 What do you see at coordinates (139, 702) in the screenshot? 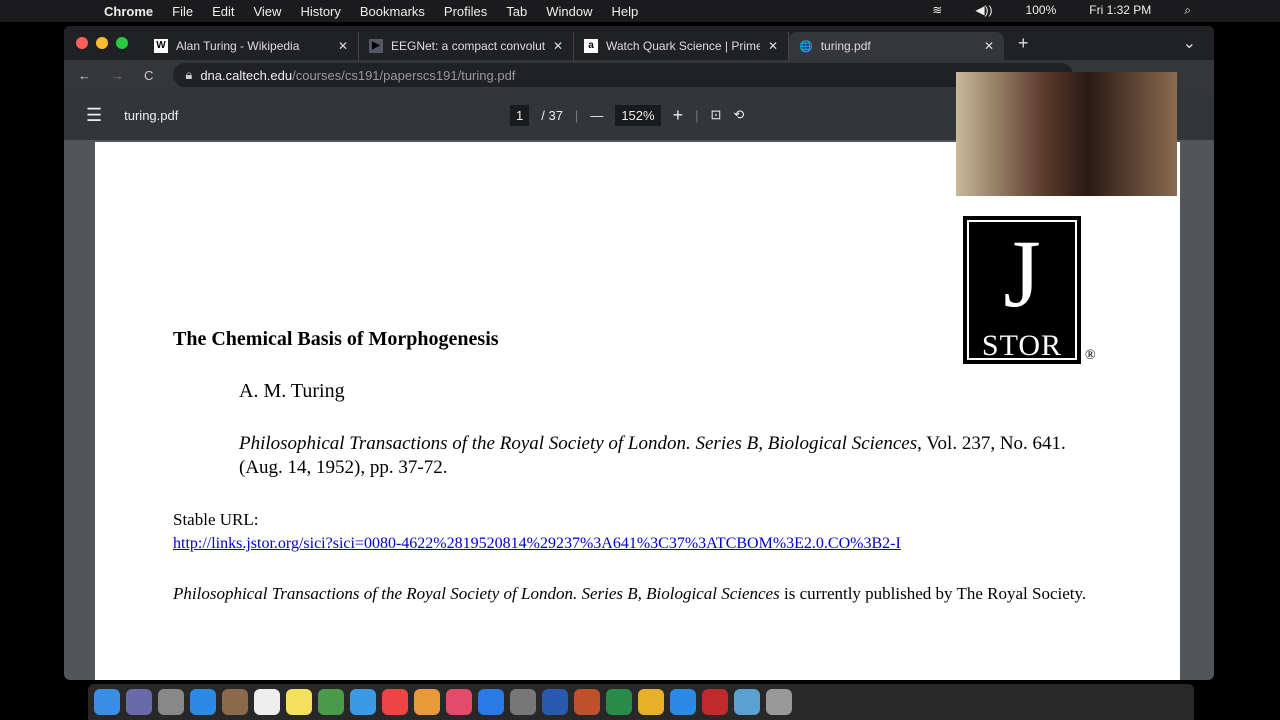
I see `siri-icon` at bounding box center [139, 702].